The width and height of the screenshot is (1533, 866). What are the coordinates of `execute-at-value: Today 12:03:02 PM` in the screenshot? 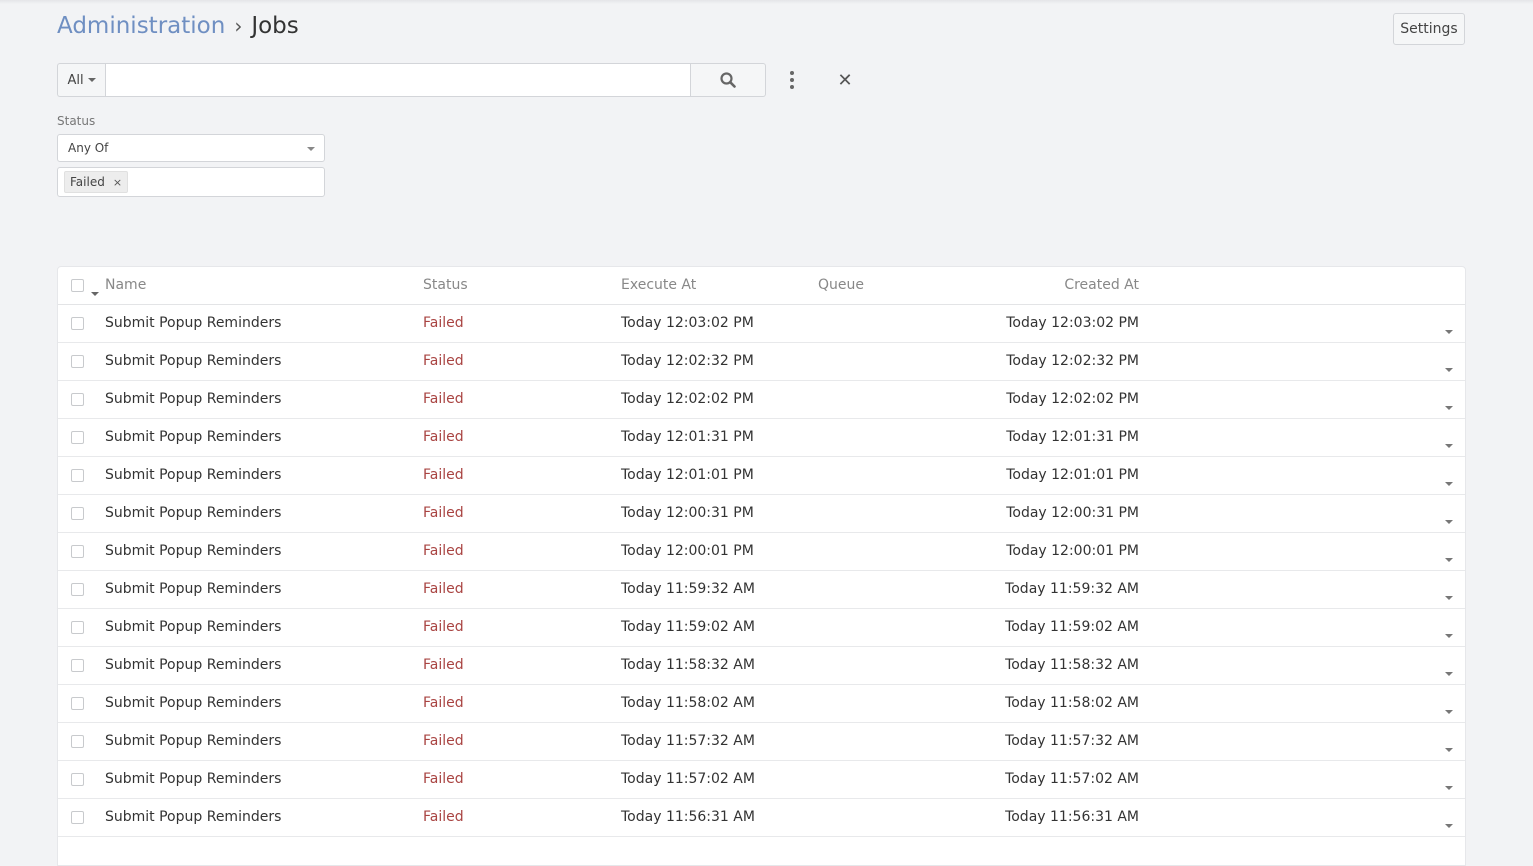 It's located at (687, 323).